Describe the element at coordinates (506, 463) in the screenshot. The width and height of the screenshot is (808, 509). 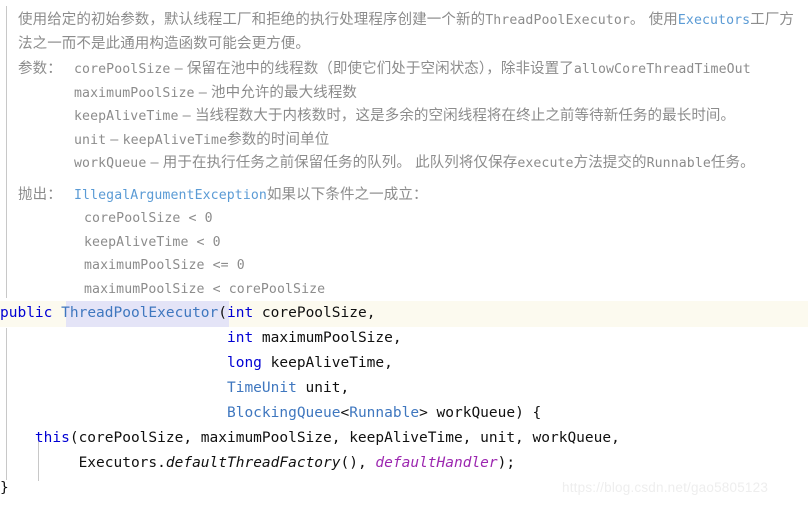
I see `code-line7-end: );` at that location.